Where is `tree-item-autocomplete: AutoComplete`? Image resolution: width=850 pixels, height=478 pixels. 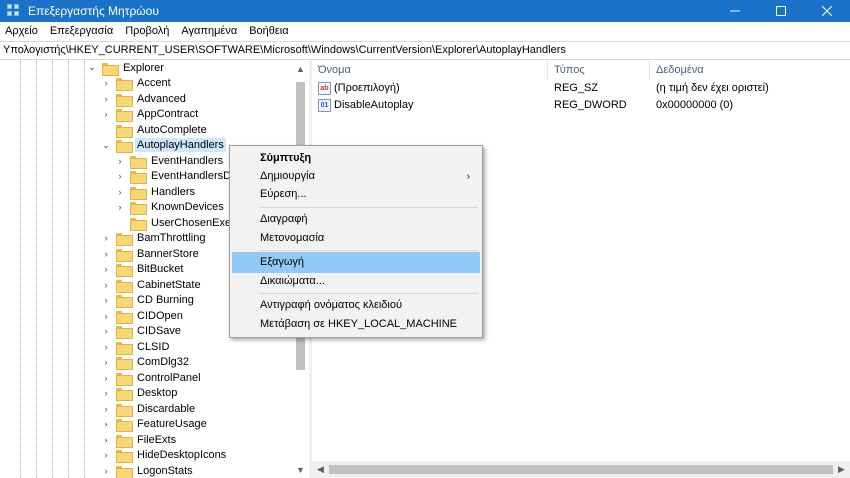
tree-item-autocomplete: AutoComplete is located at coordinates (155, 130).